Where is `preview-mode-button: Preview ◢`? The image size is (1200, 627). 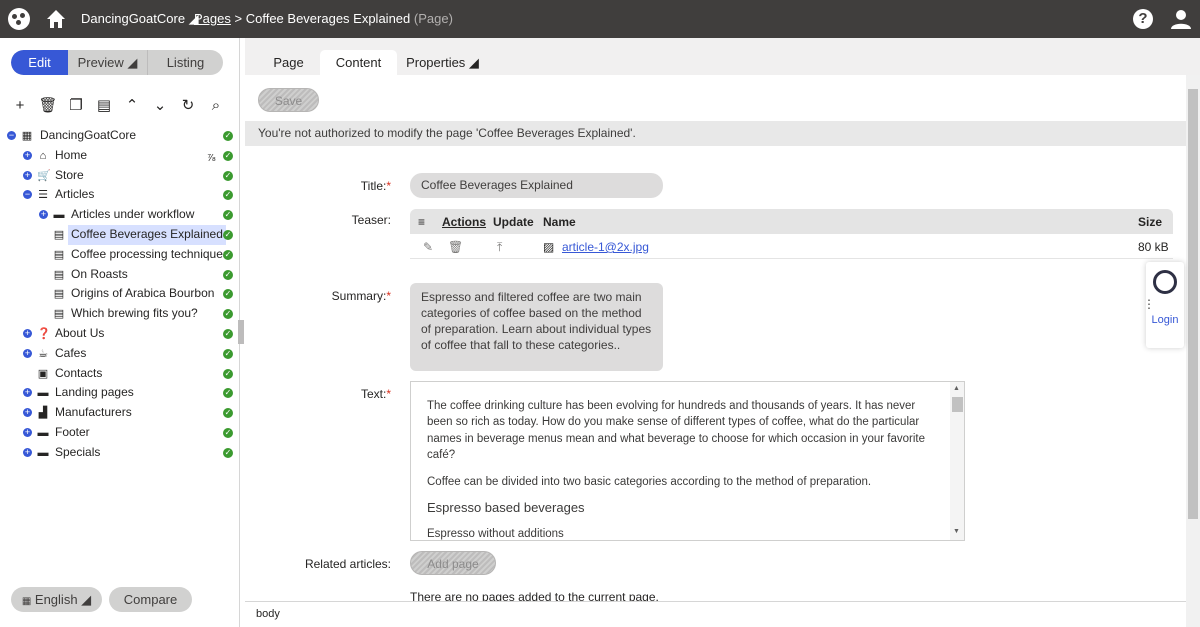 preview-mode-button: Preview ◢ is located at coordinates (108, 62).